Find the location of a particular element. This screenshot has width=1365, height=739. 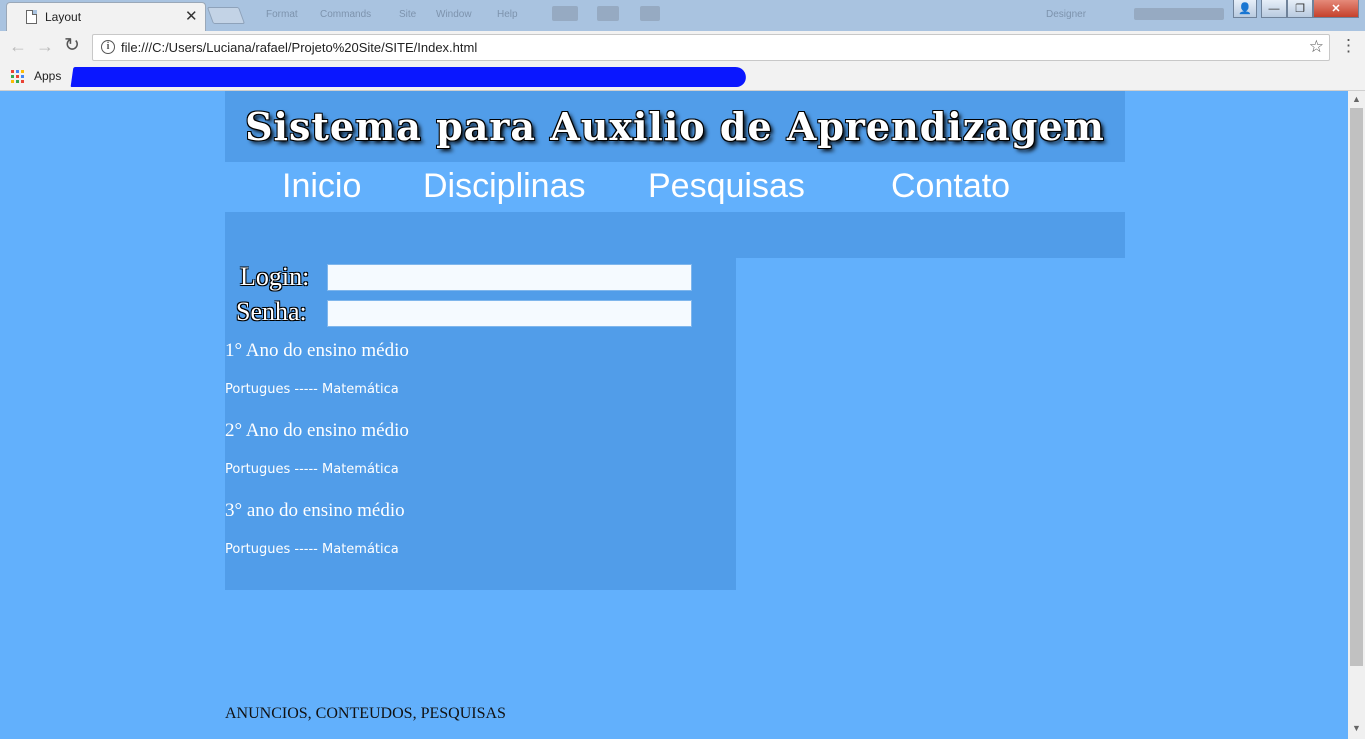

page-icon is located at coordinates (31, 17).